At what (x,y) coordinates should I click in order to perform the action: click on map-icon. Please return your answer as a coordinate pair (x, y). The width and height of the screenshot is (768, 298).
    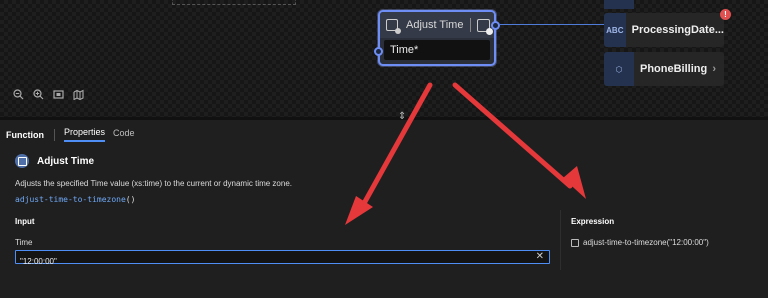
    Looking at the image, I should click on (78, 94).